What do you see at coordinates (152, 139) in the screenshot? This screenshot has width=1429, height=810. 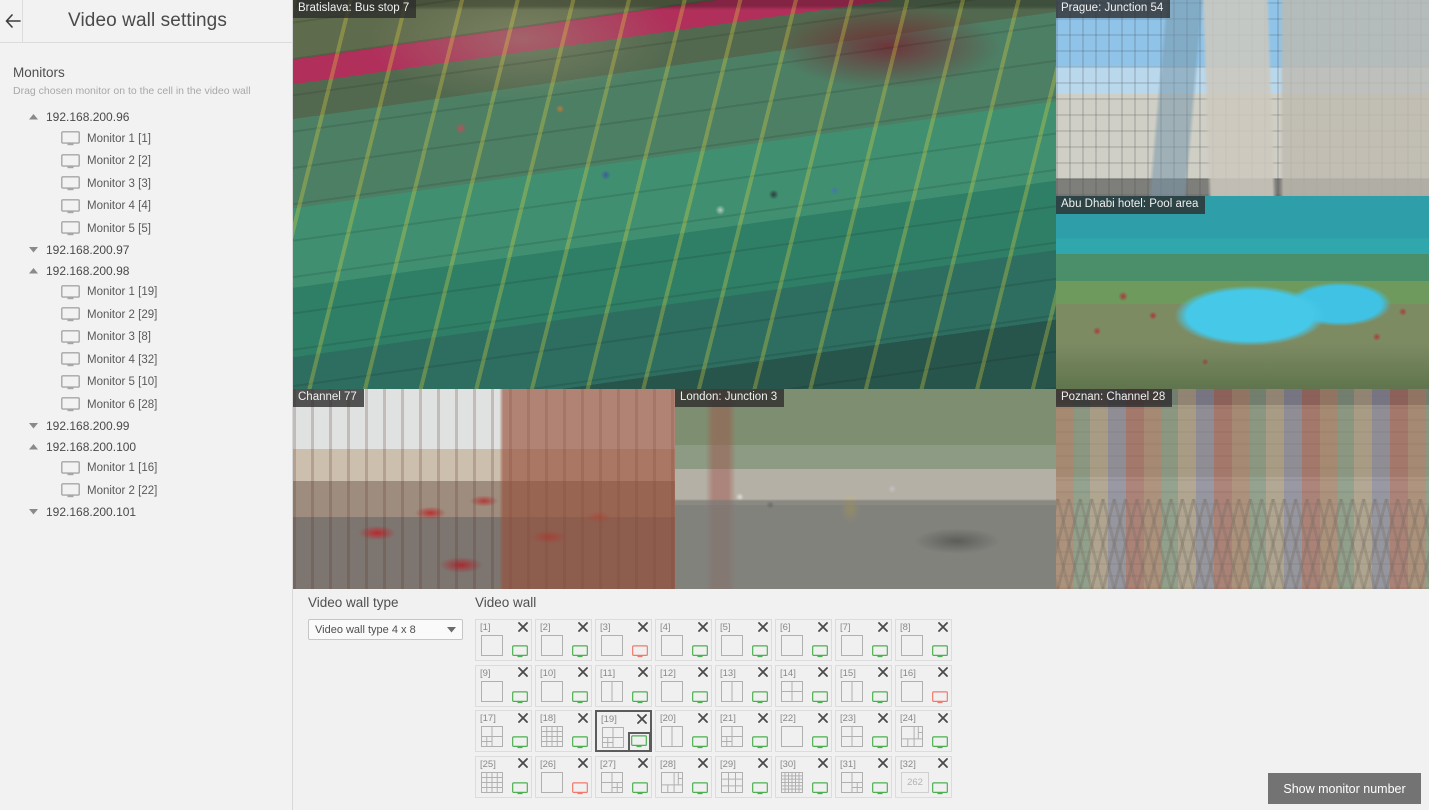 I see `monitor-item: Monitor 1 [1]` at bounding box center [152, 139].